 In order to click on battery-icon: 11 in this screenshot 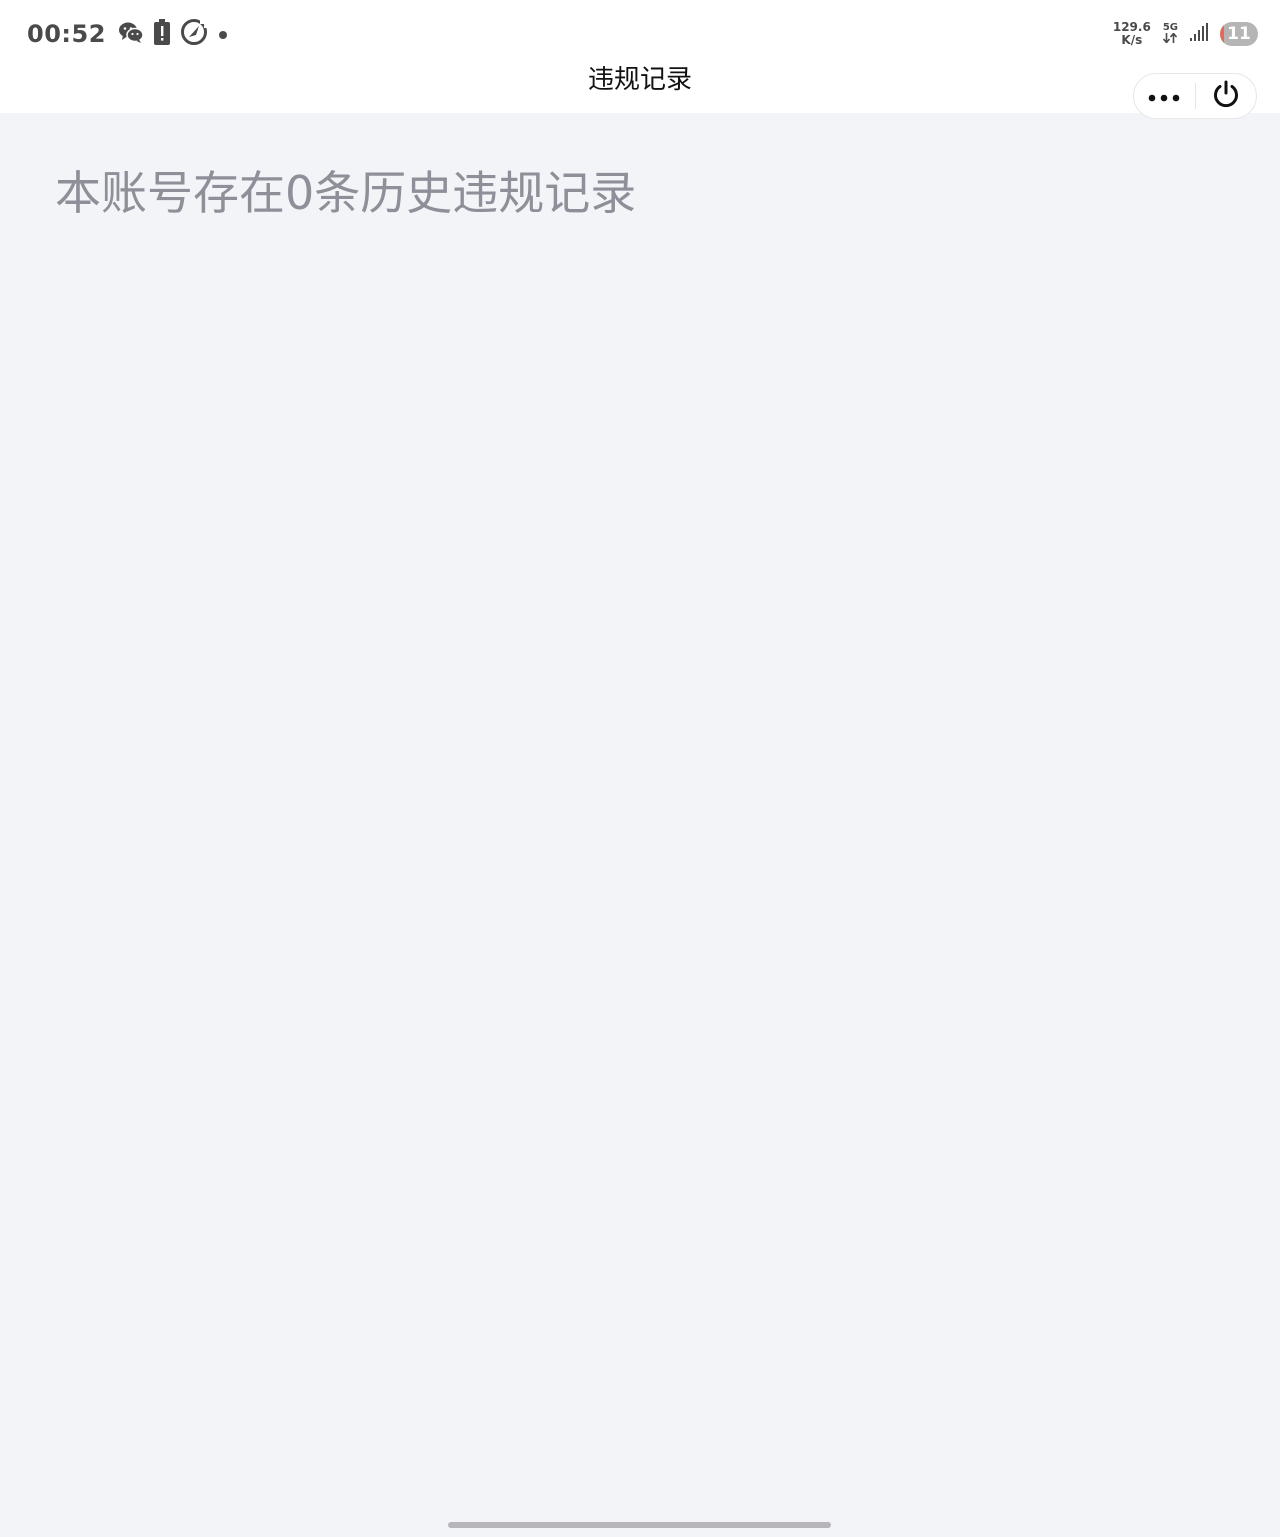, I will do `click(1239, 34)`.